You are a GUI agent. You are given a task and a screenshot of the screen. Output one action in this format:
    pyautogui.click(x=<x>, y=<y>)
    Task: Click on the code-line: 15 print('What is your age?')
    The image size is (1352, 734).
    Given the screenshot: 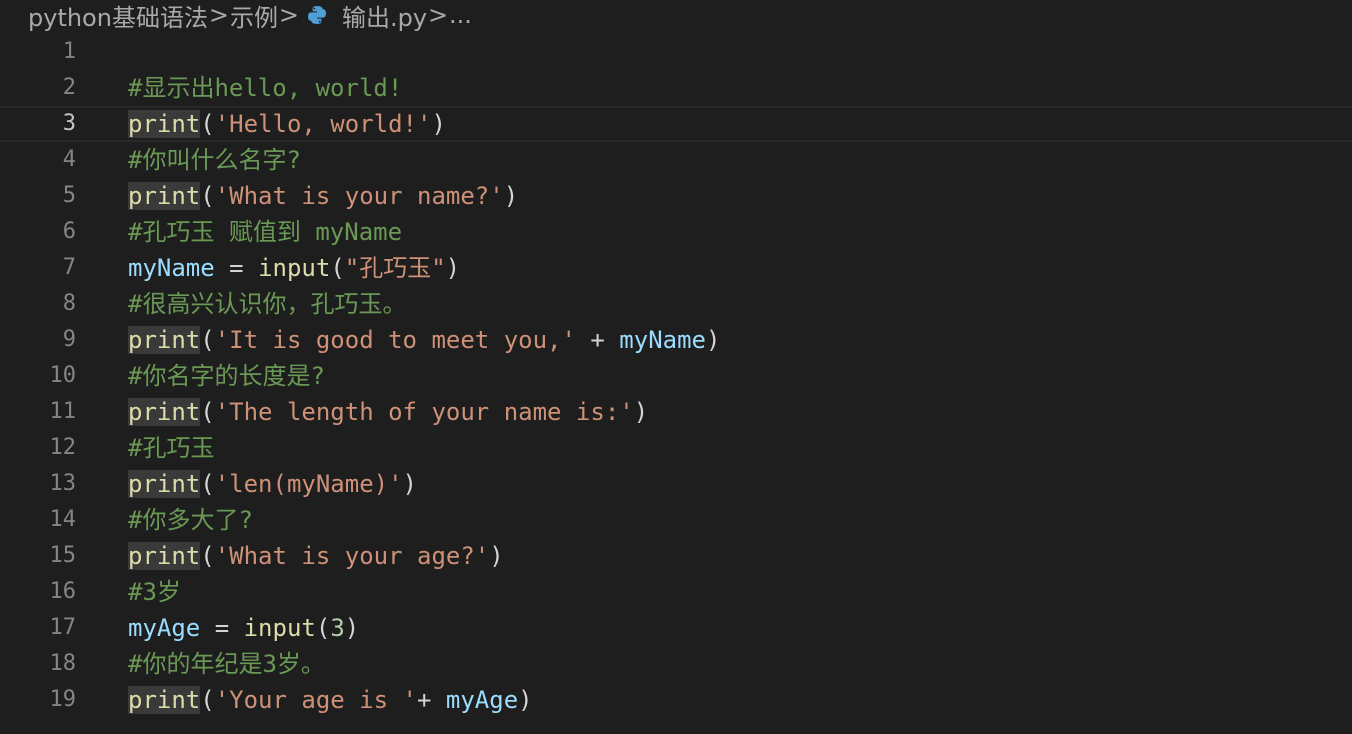 What is the action you would take?
    pyautogui.click(x=676, y=556)
    